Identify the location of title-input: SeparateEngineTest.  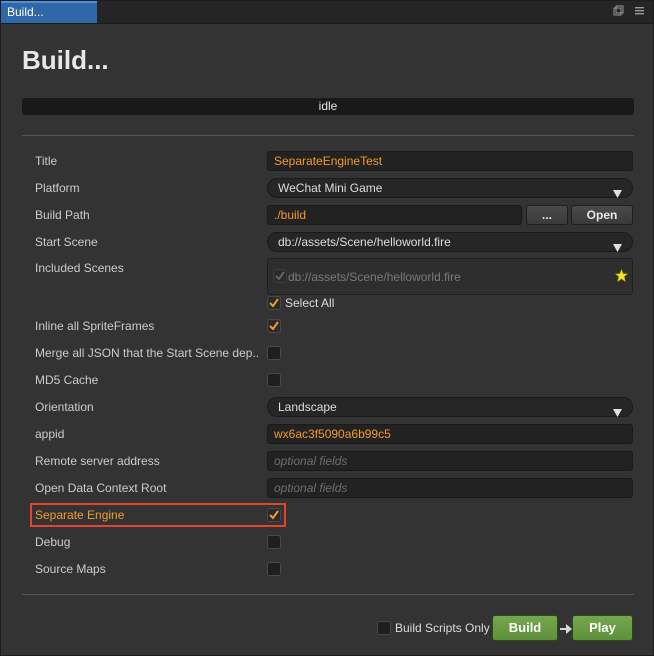
(450, 161).